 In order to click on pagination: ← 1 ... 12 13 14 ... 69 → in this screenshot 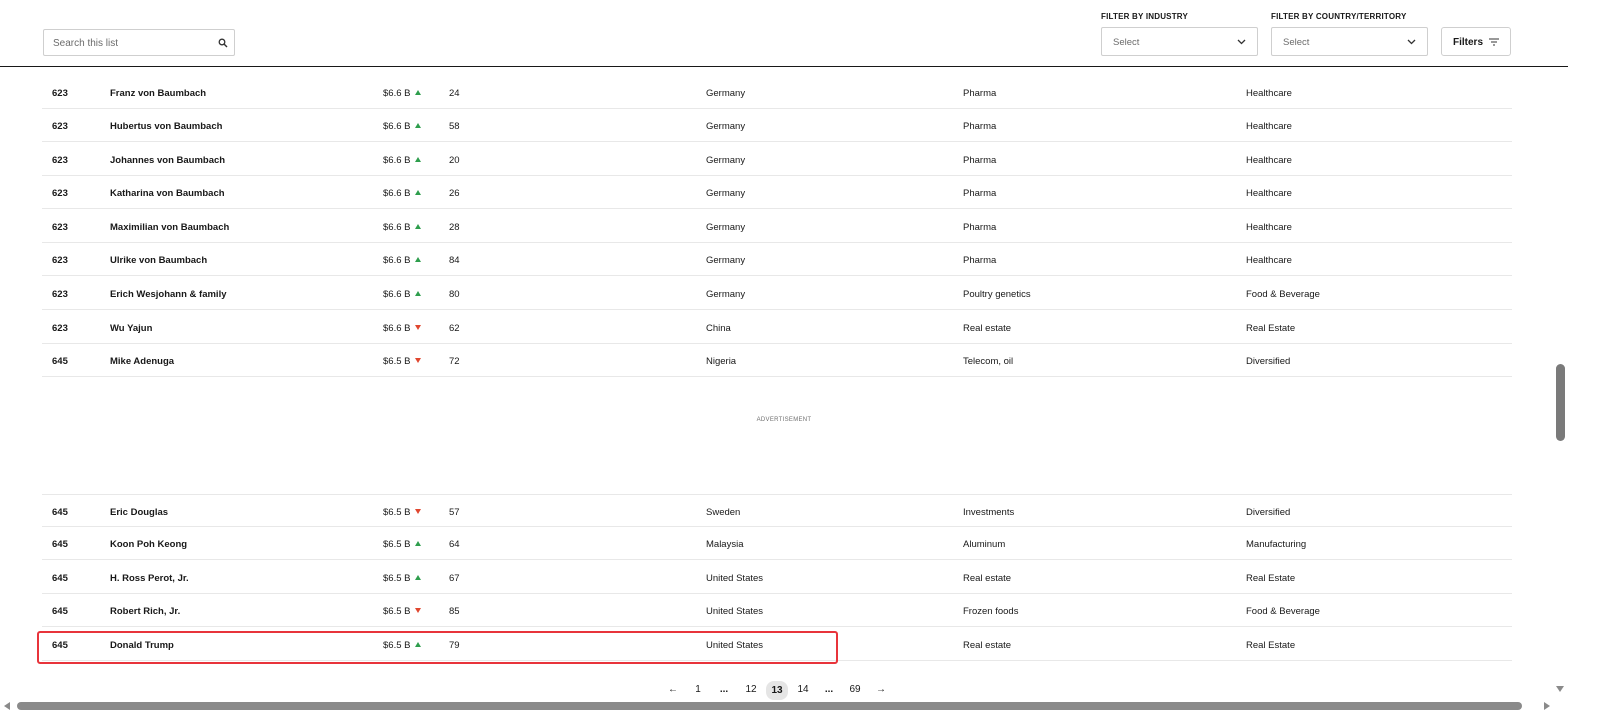, I will do `click(784, 689)`.